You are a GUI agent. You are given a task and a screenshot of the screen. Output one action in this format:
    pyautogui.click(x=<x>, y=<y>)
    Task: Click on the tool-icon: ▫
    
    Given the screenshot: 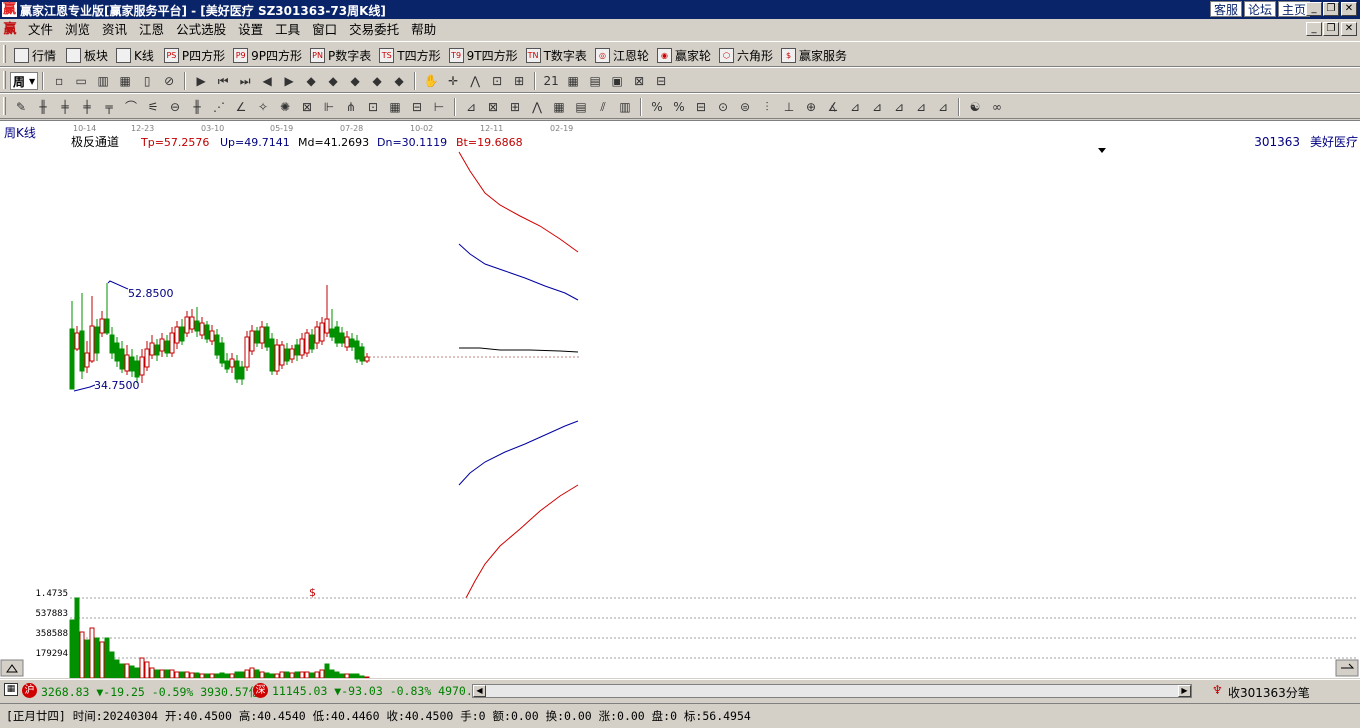 What is the action you would take?
    pyautogui.click(x=59, y=81)
    